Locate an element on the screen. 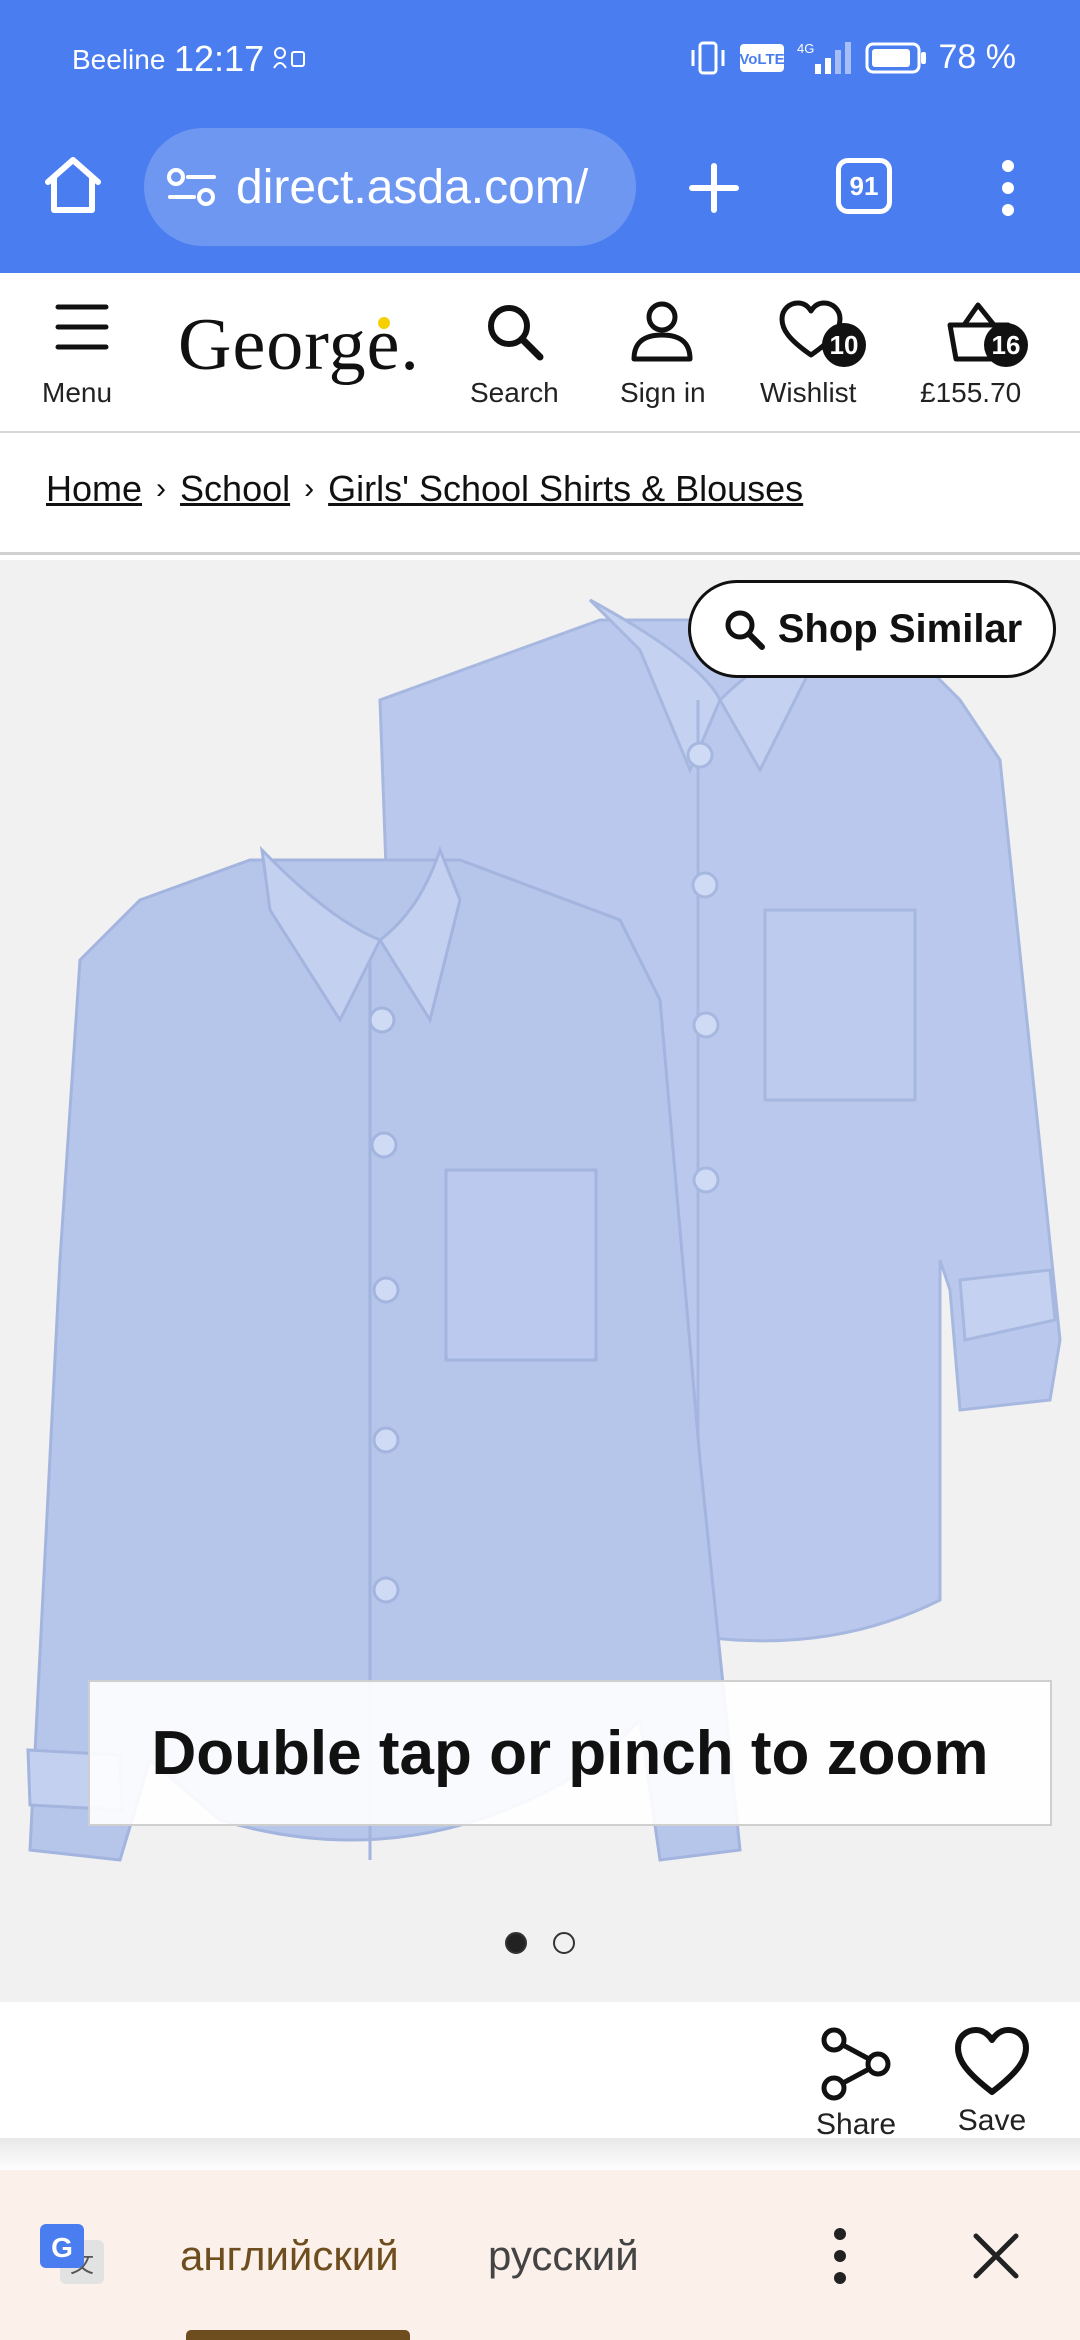 The image size is (1080, 2340). tab-switcher-button: 91 is located at coordinates (864, 186).